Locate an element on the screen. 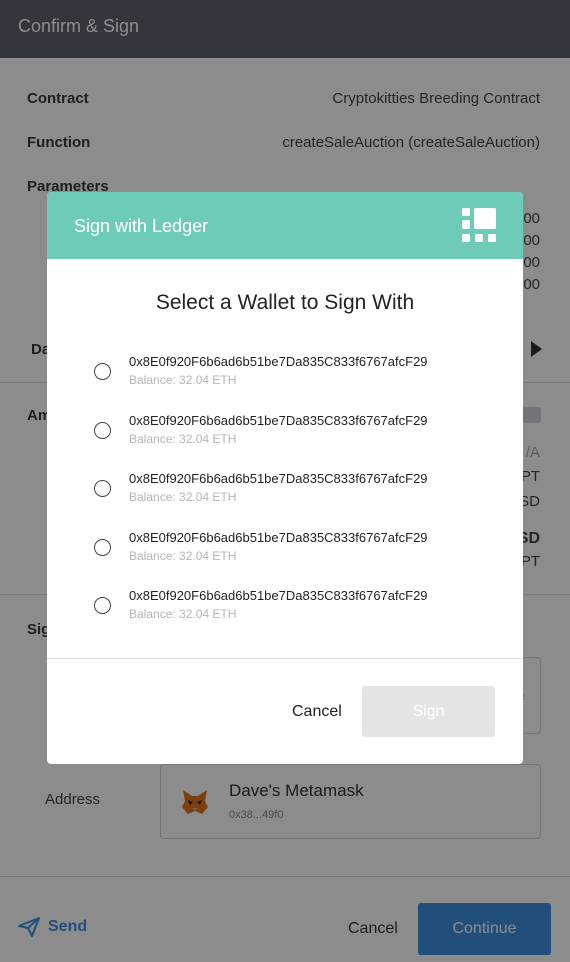  ledger-icon is located at coordinates (479, 225).